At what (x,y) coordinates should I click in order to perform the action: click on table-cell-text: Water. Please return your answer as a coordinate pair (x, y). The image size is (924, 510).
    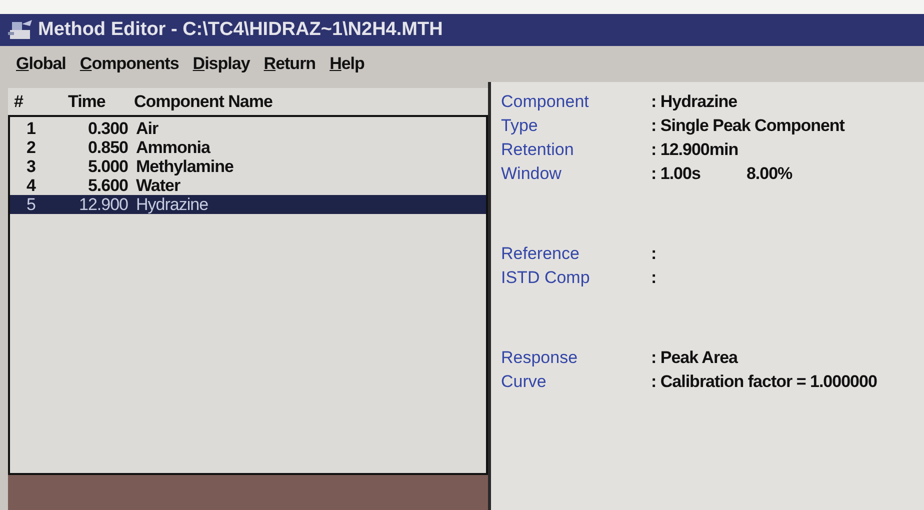
    Looking at the image, I should click on (159, 186).